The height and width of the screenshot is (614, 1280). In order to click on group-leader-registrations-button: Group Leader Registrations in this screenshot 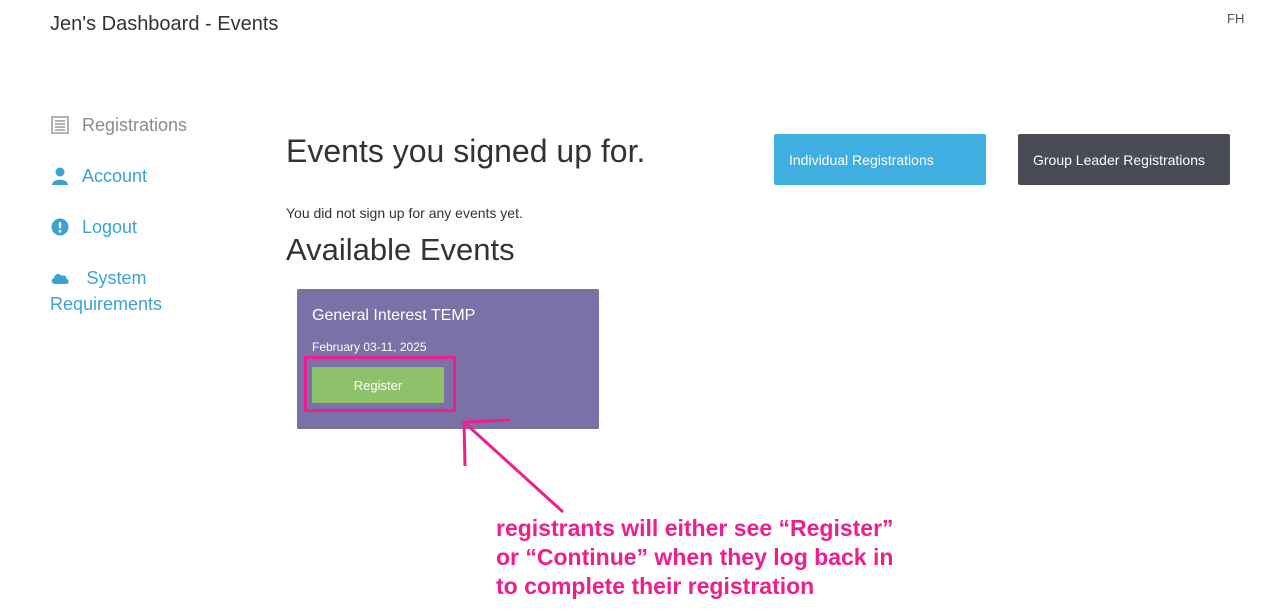, I will do `click(1124, 159)`.